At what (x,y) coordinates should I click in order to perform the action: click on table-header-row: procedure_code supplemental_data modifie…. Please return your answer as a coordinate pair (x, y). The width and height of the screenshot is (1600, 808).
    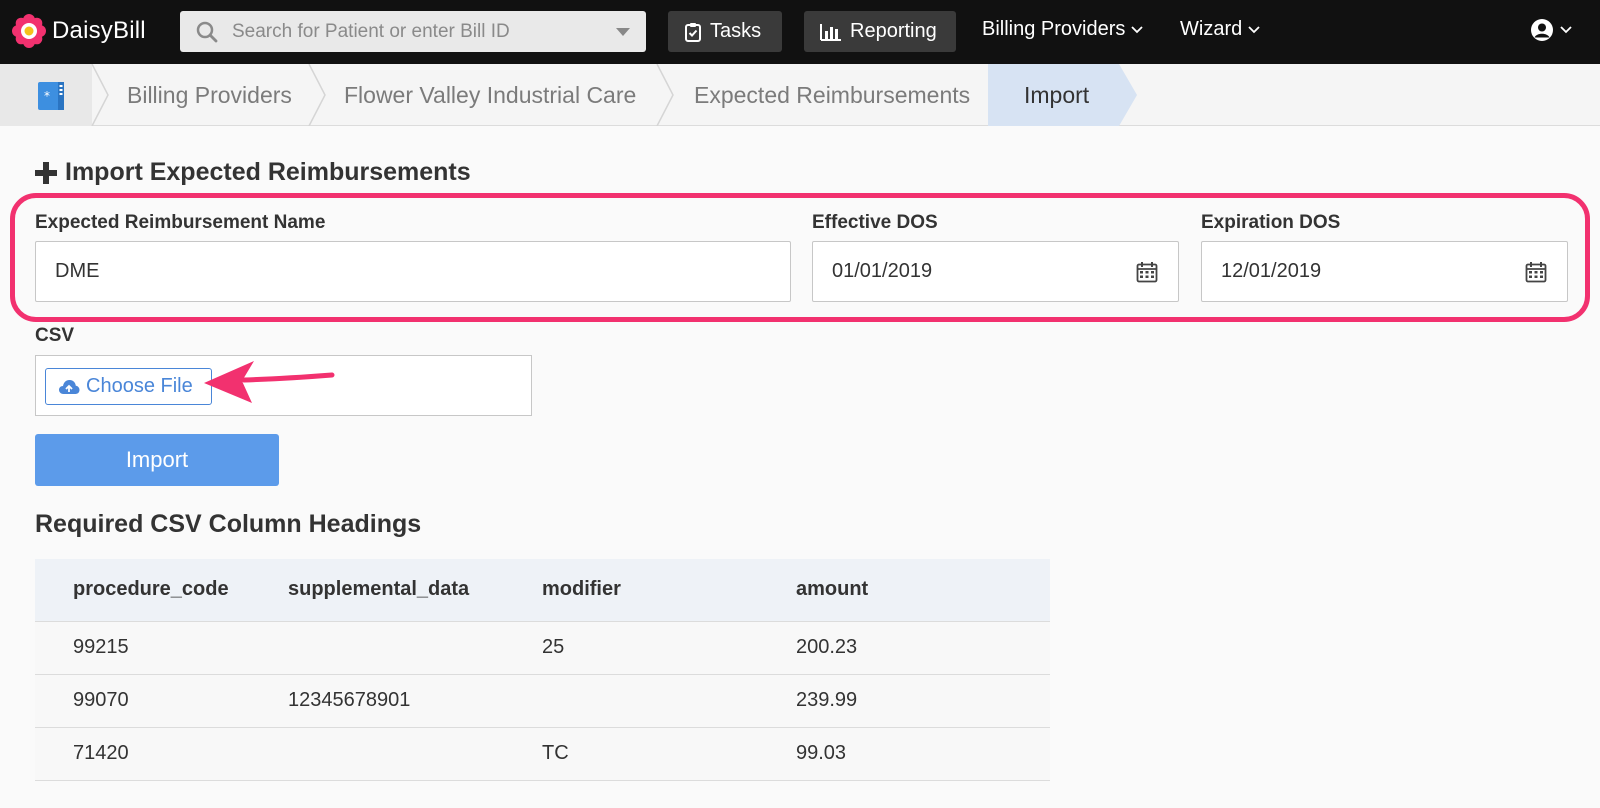
    Looking at the image, I should click on (542, 590).